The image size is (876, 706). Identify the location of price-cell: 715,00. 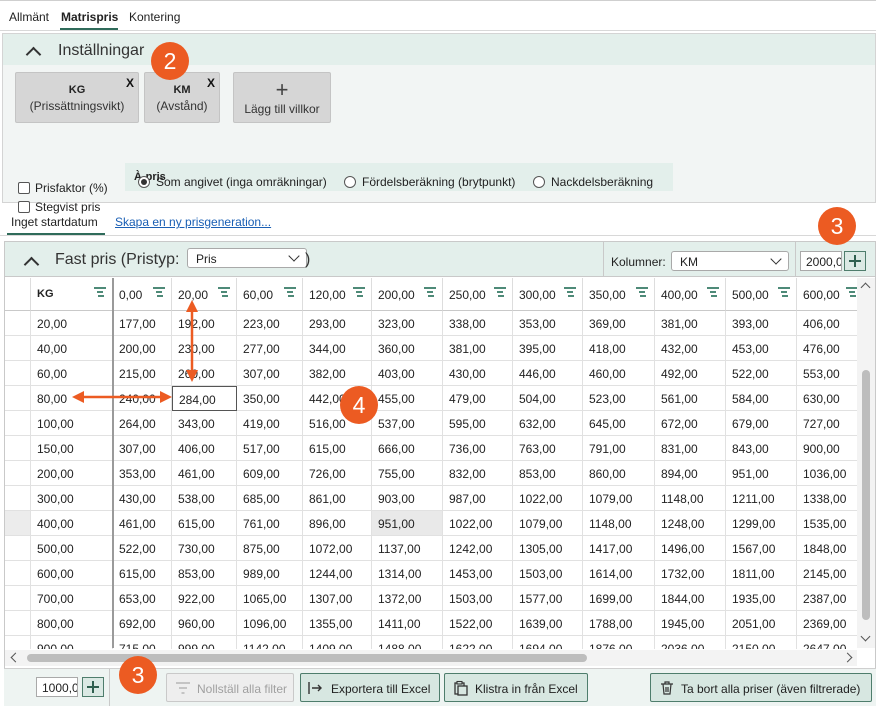
(142, 642).